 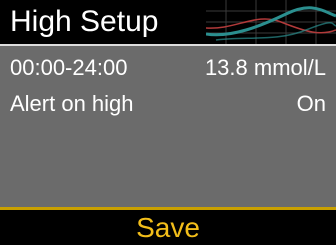 What do you see at coordinates (168, 104) in the screenshot?
I see `setting-row-alert-on-high: Alert on high On` at bounding box center [168, 104].